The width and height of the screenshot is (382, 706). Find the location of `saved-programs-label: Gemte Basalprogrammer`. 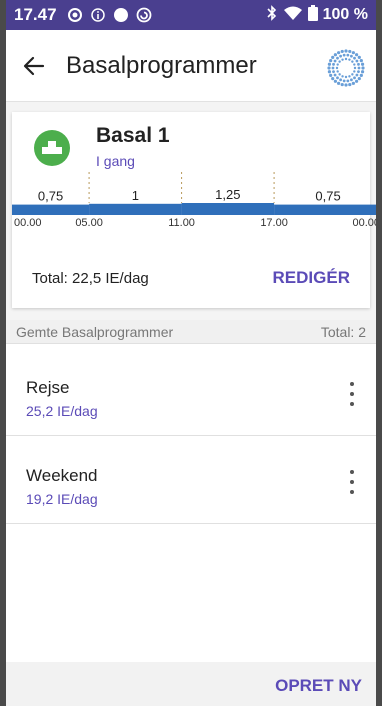

saved-programs-label: Gemte Basalprogrammer is located at coordinates (95, 331).